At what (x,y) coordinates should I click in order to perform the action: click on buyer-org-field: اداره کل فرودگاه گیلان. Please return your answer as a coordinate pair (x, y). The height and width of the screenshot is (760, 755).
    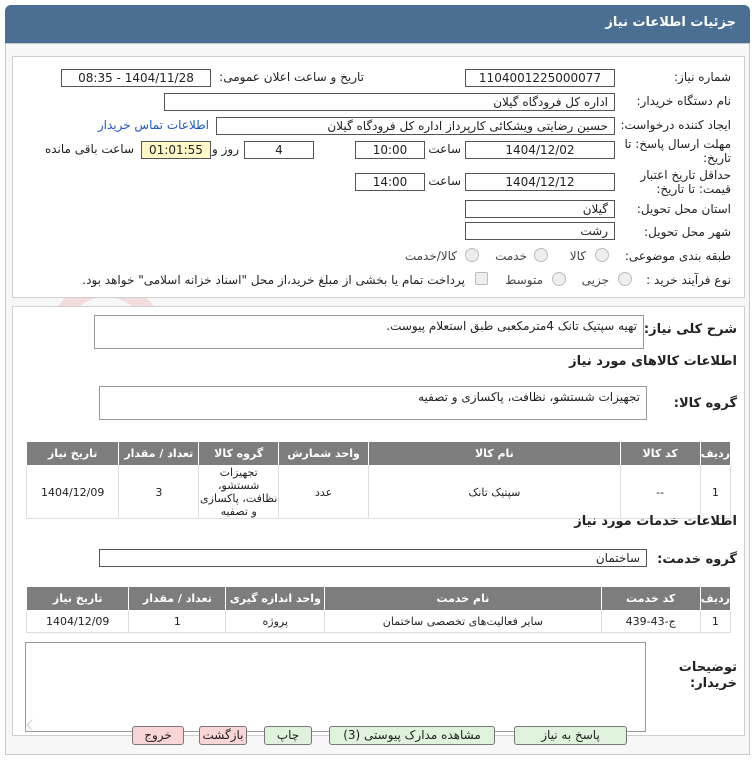
    Looking at the image, I should click on (389, 102).